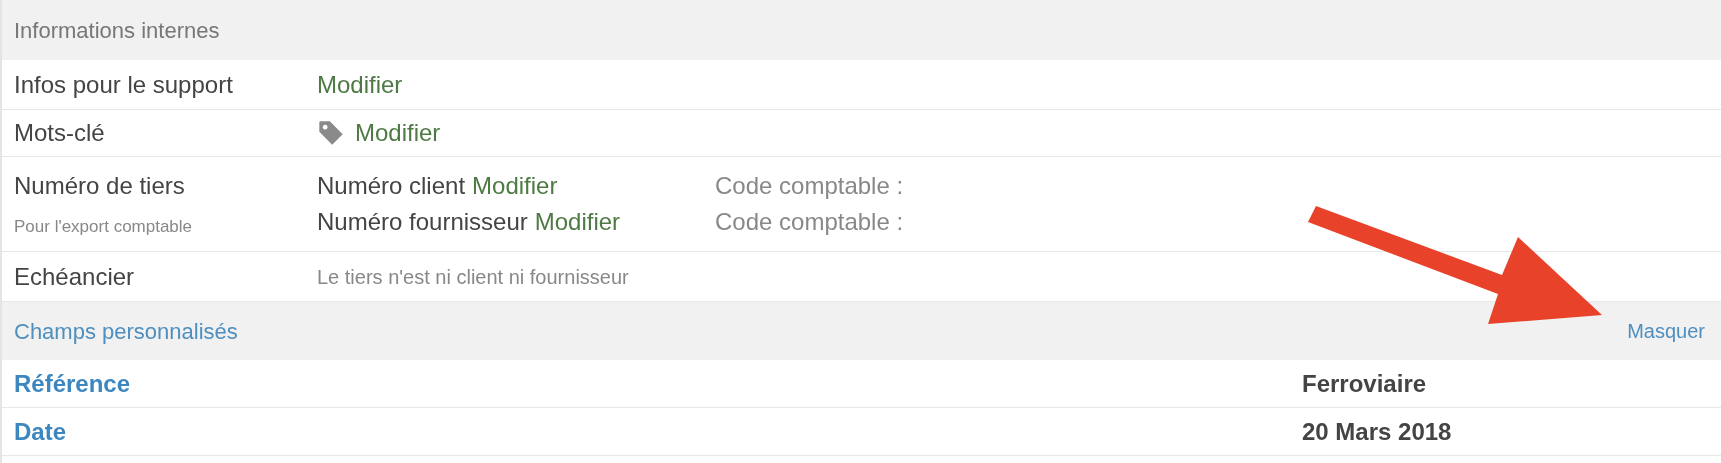  I want to click on section-title: Champs personnalisés, so click(126, 331).